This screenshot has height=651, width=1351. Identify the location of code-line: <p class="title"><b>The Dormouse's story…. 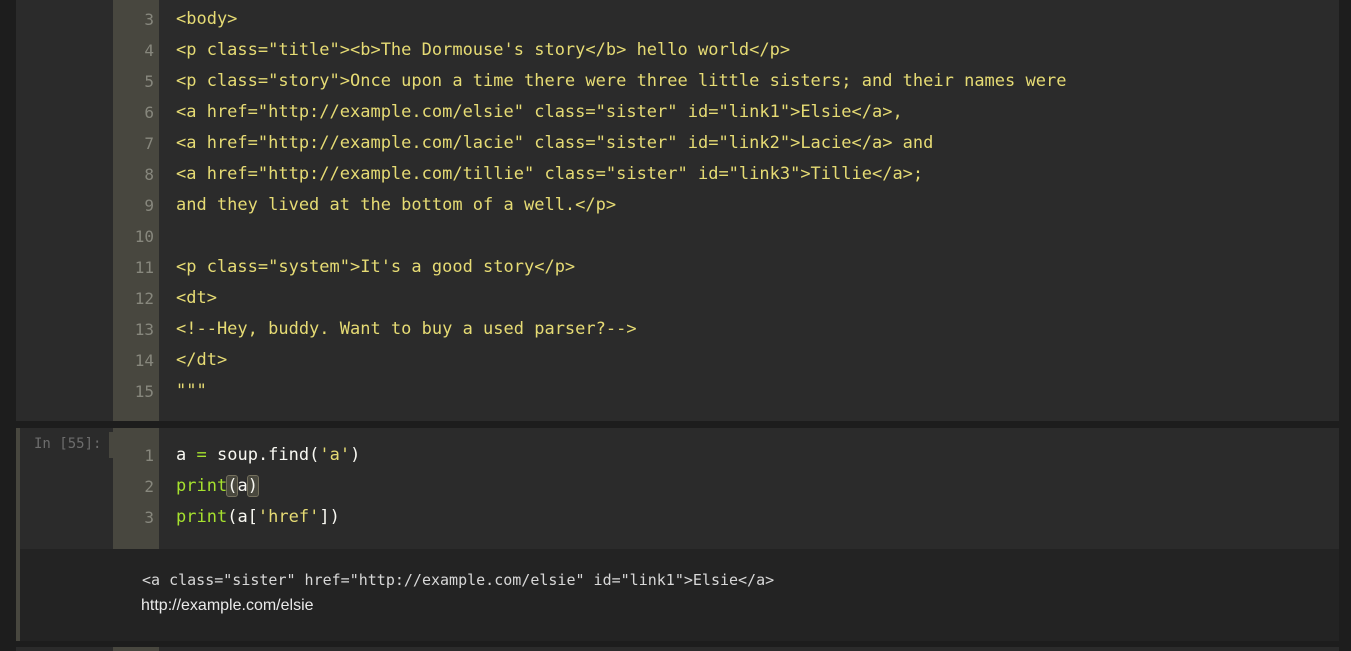
(483, 50).